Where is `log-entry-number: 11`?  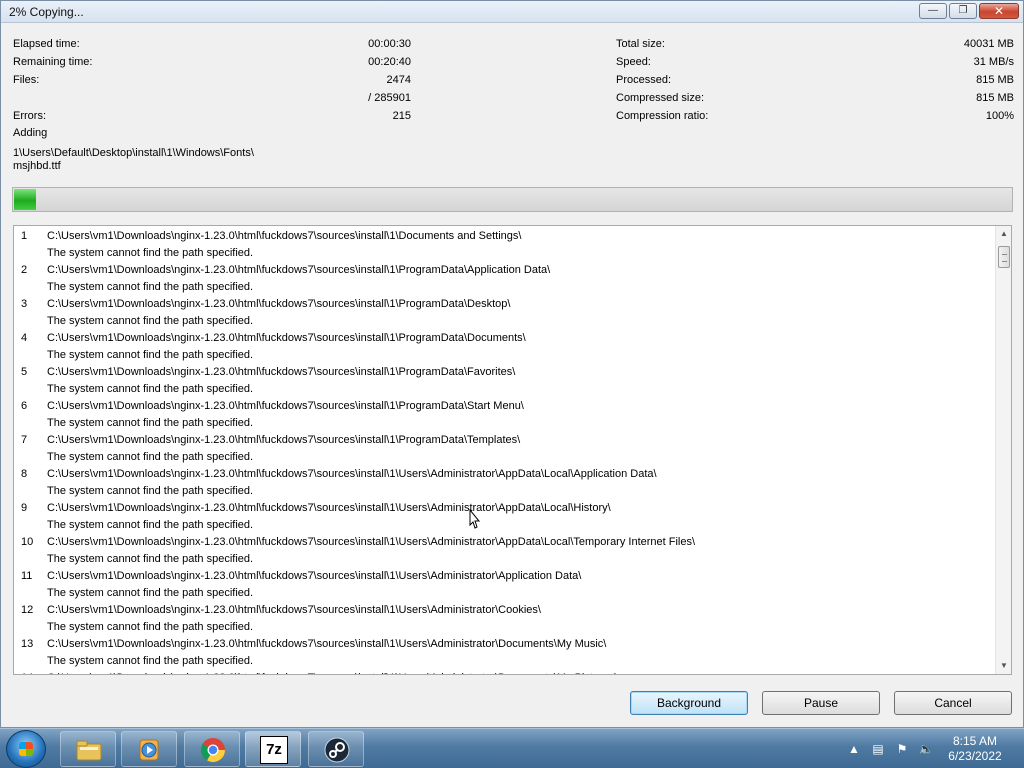 log-entry-number: 11 is located at coordinates (27, 576).